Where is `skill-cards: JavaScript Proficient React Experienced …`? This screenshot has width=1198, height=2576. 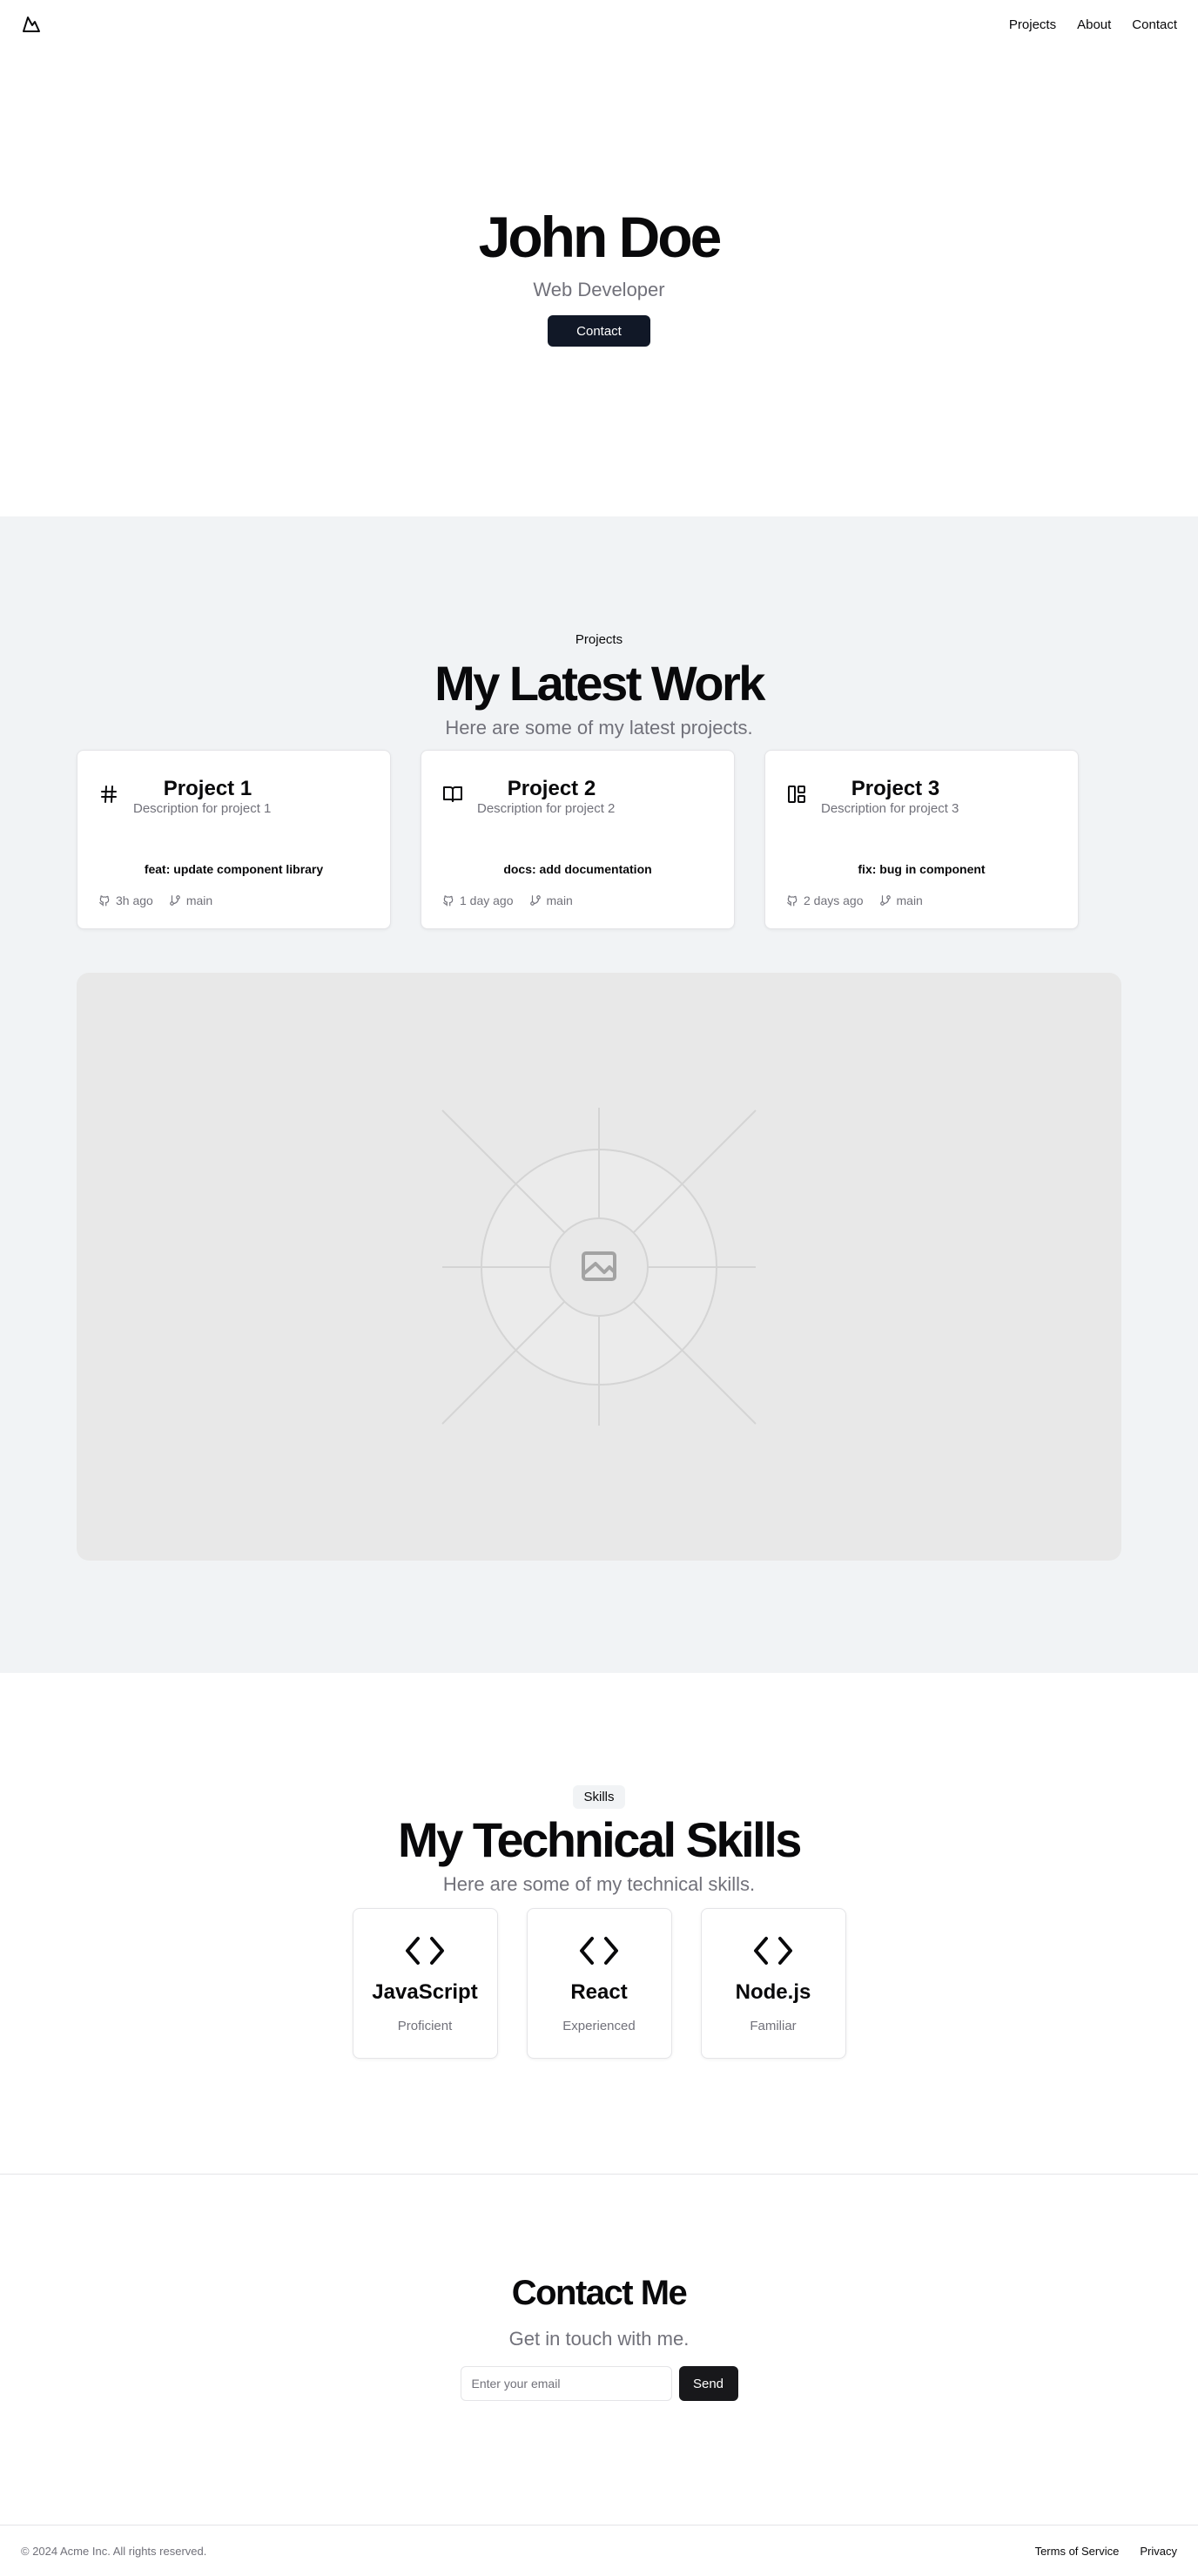 skill-cards: JavaScript Proficient React Experienced … is located at coordinates (599, 1983).